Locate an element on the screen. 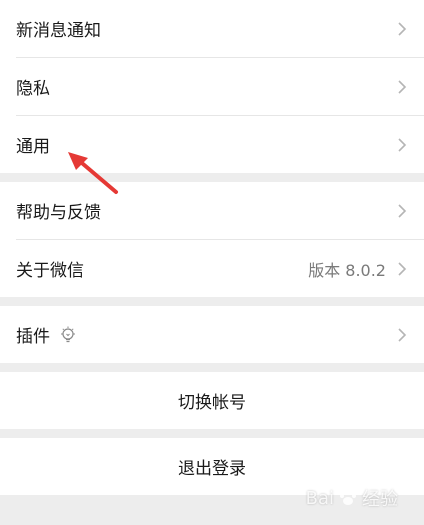 This screenshot has width=424, height=525. settings-group-3: 插件 is located at coordinates (212, 334).